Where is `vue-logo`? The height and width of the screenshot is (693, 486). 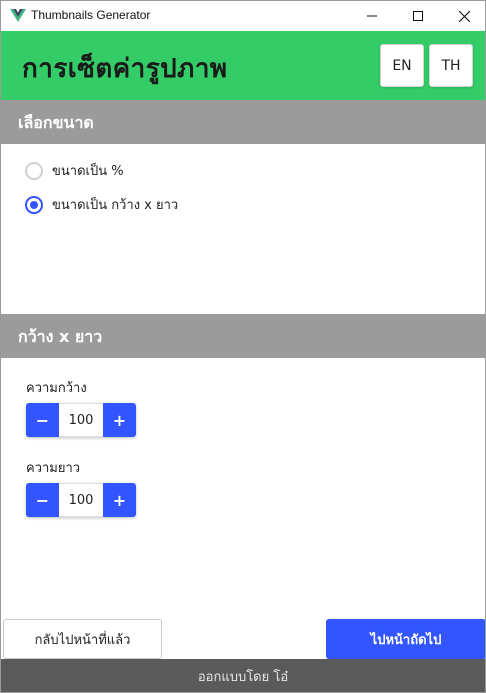
vue-logo is located at coordinates (18, 15).